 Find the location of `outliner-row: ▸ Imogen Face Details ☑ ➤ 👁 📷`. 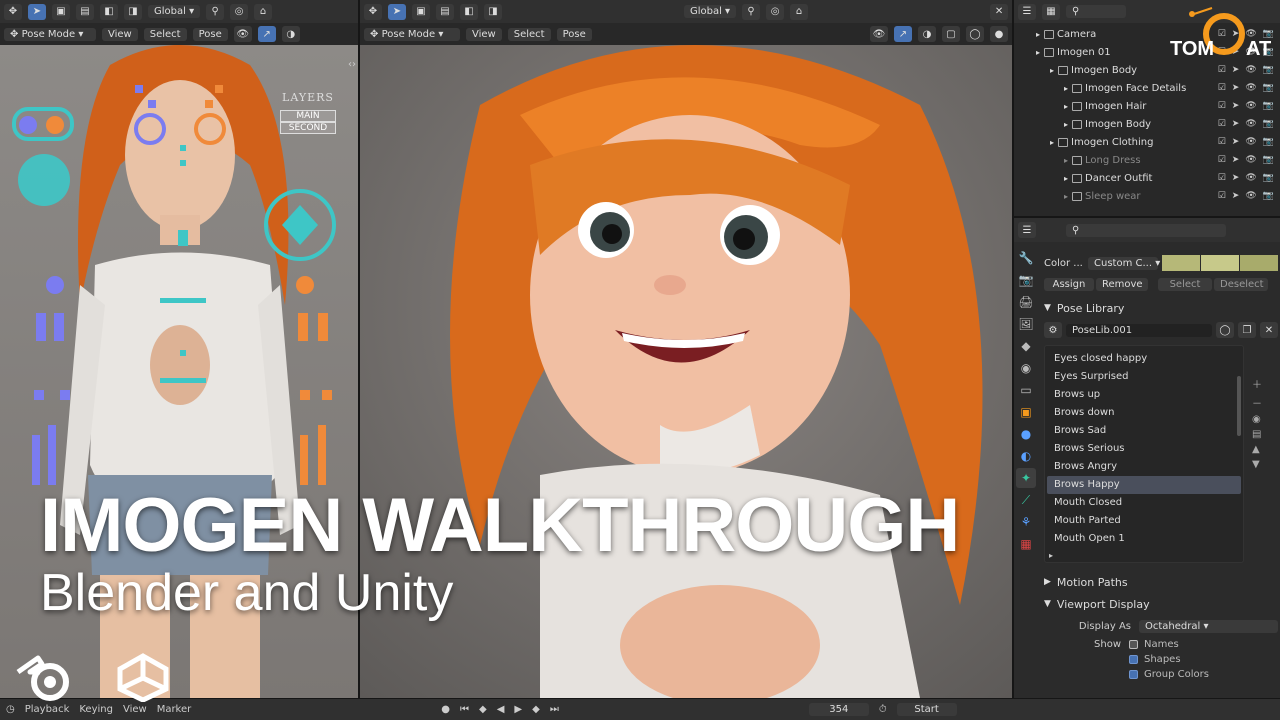

outliner-row: ▸ Imogen Face Details ☑ ➤ 👁 📷 is located at coordinates (1147, 88).